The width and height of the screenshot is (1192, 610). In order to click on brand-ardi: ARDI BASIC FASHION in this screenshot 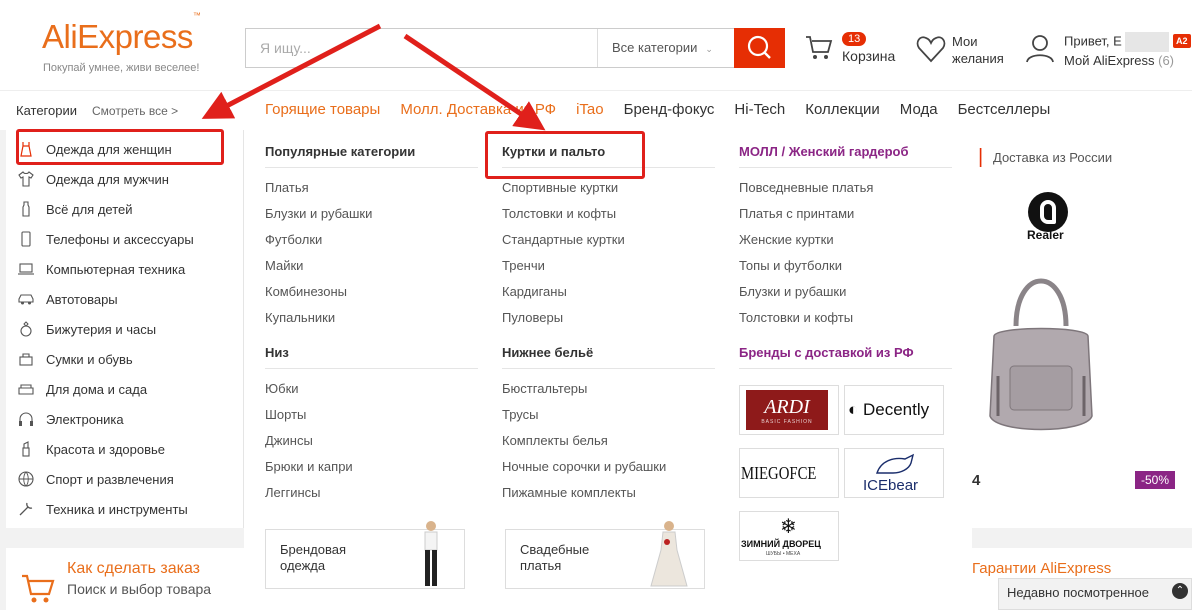, I will do `click(789, 410)`.